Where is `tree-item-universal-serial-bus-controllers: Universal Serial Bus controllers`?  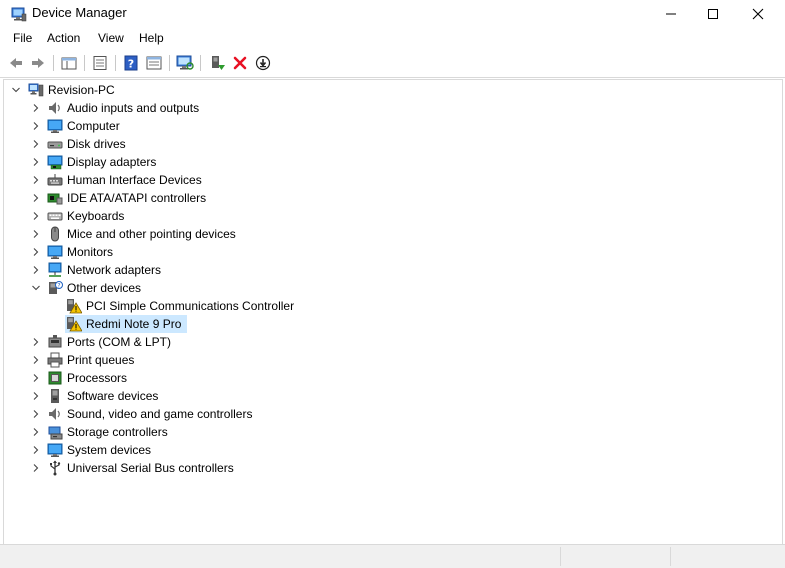 tree-item-universal-serial-bus-controllers: Universal Serial Bus controllers is located at coordinates (384, 468).